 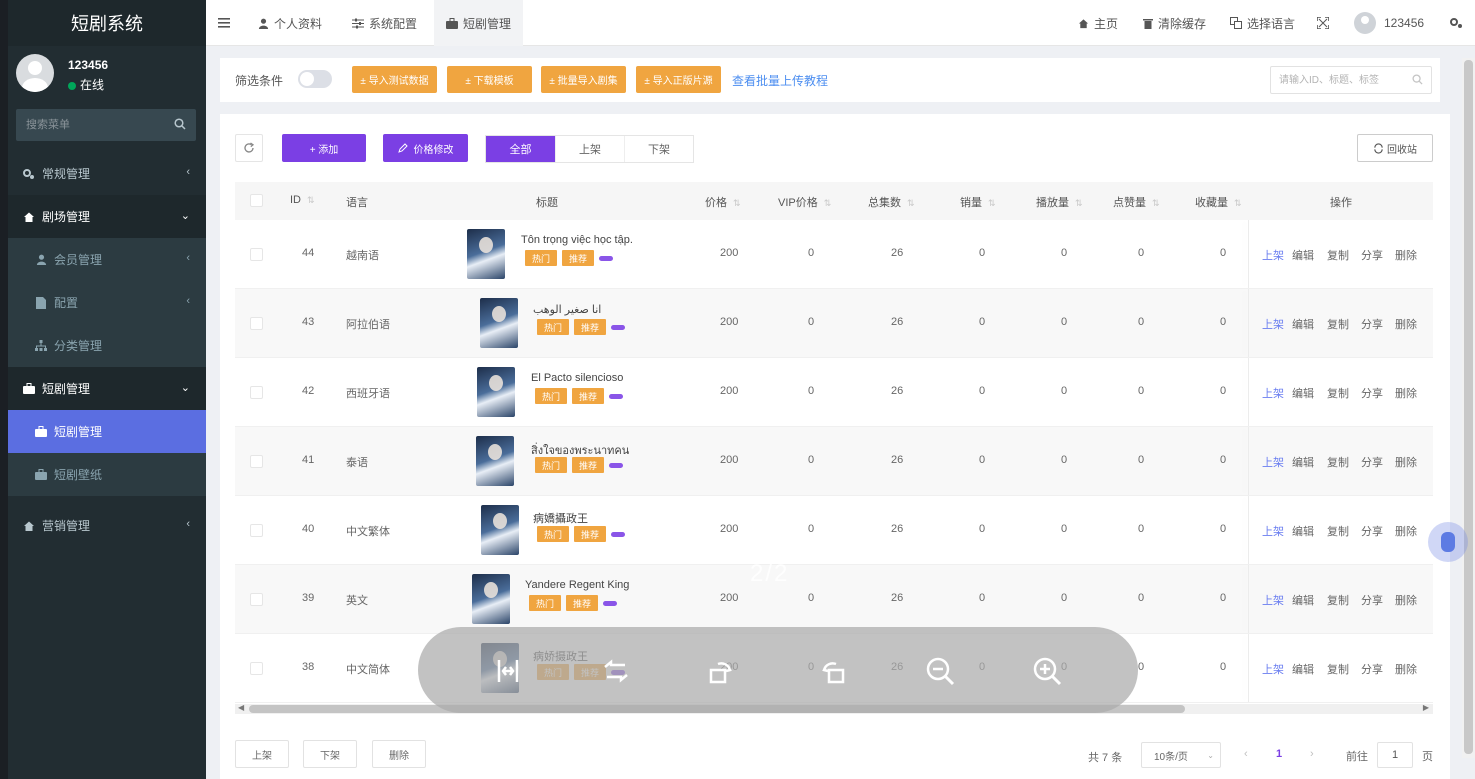 What do you see at coordinates (262, 754) in the screenshot?
I see `bulk-on-shelf-button: 上架` at bounding box center [262, 754].